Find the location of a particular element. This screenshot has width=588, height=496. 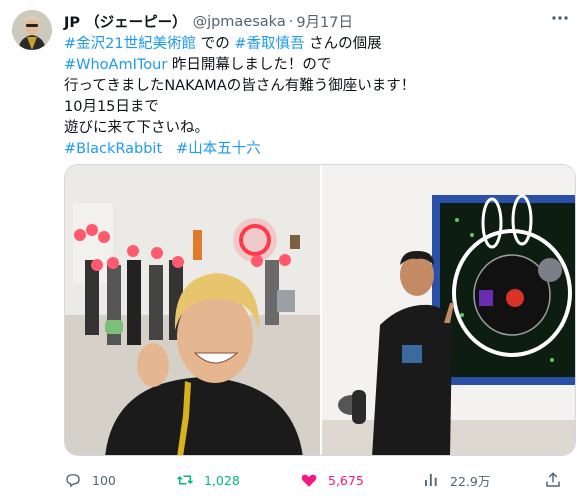

like-button: 5,675 is located at coordinates (332, 480).